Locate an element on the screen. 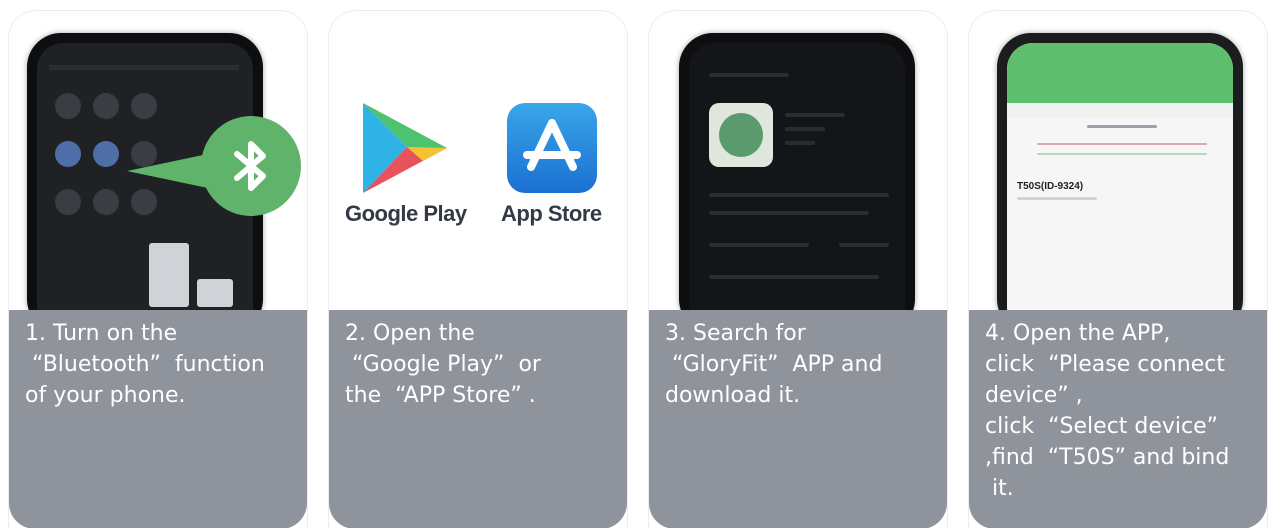 Image resolution: width=1268 pixels, height=528 pixels. caption-line: the “APP Store” . is located at coordinates (440, 395).